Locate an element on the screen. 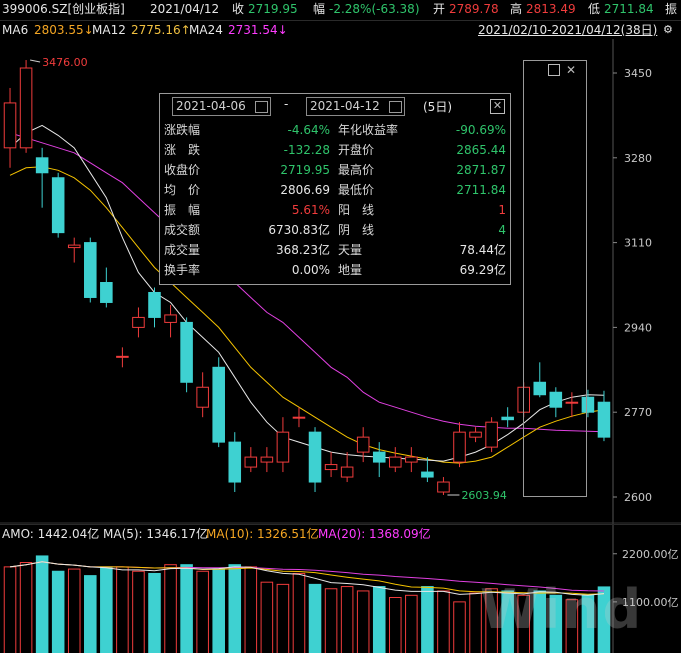 Image resolution: width=681 pixels, height=653 pixels. amplitude-label: 振 is located at coordinates (671, 9).